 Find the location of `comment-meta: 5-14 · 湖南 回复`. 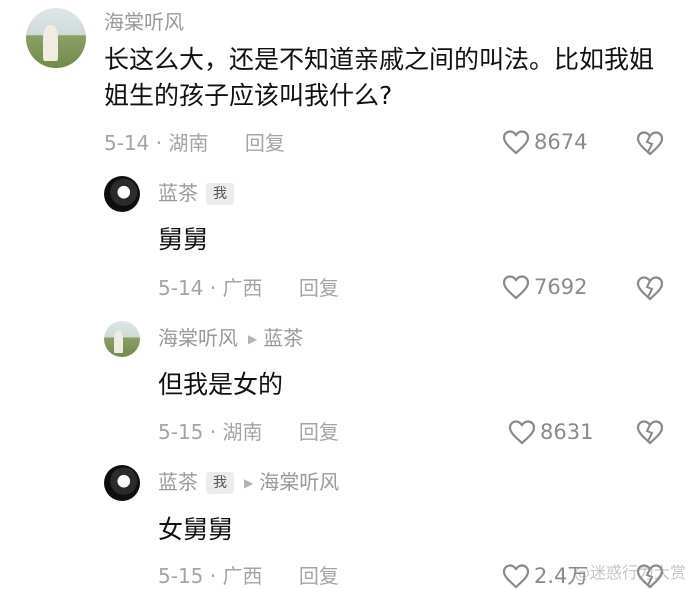

comment-meta: 5-14 · 湖南 回复 is located at coordinates (194, 143).